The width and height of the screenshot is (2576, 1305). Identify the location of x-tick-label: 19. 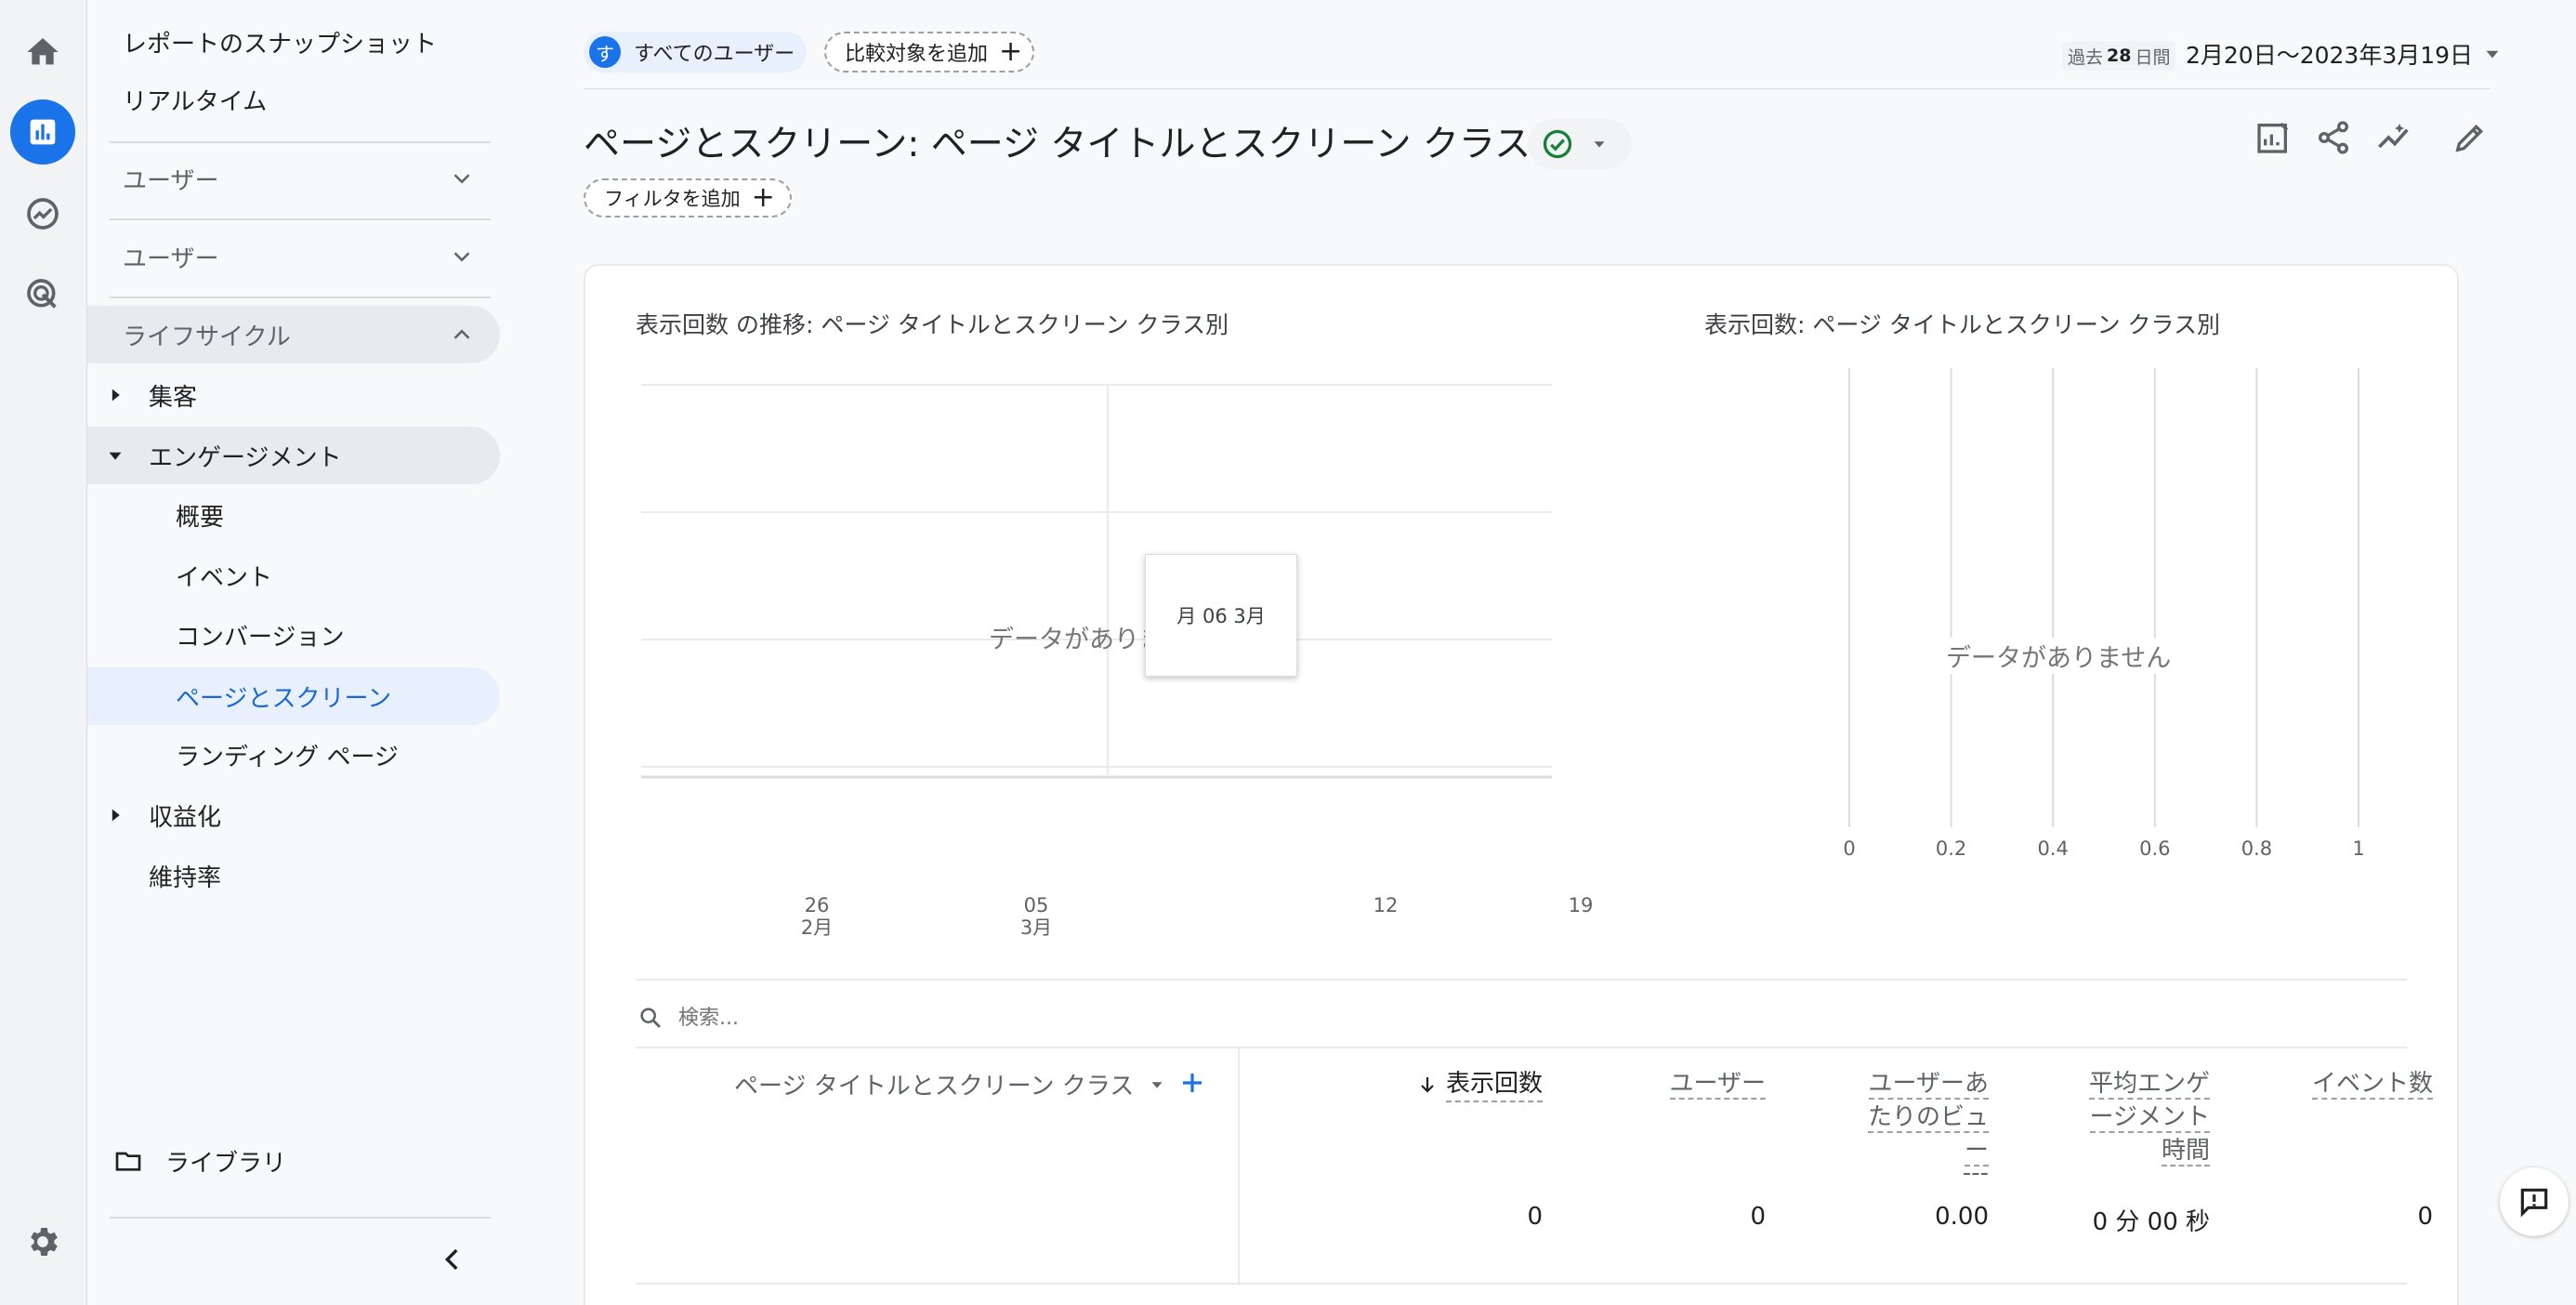
(1581, 905).